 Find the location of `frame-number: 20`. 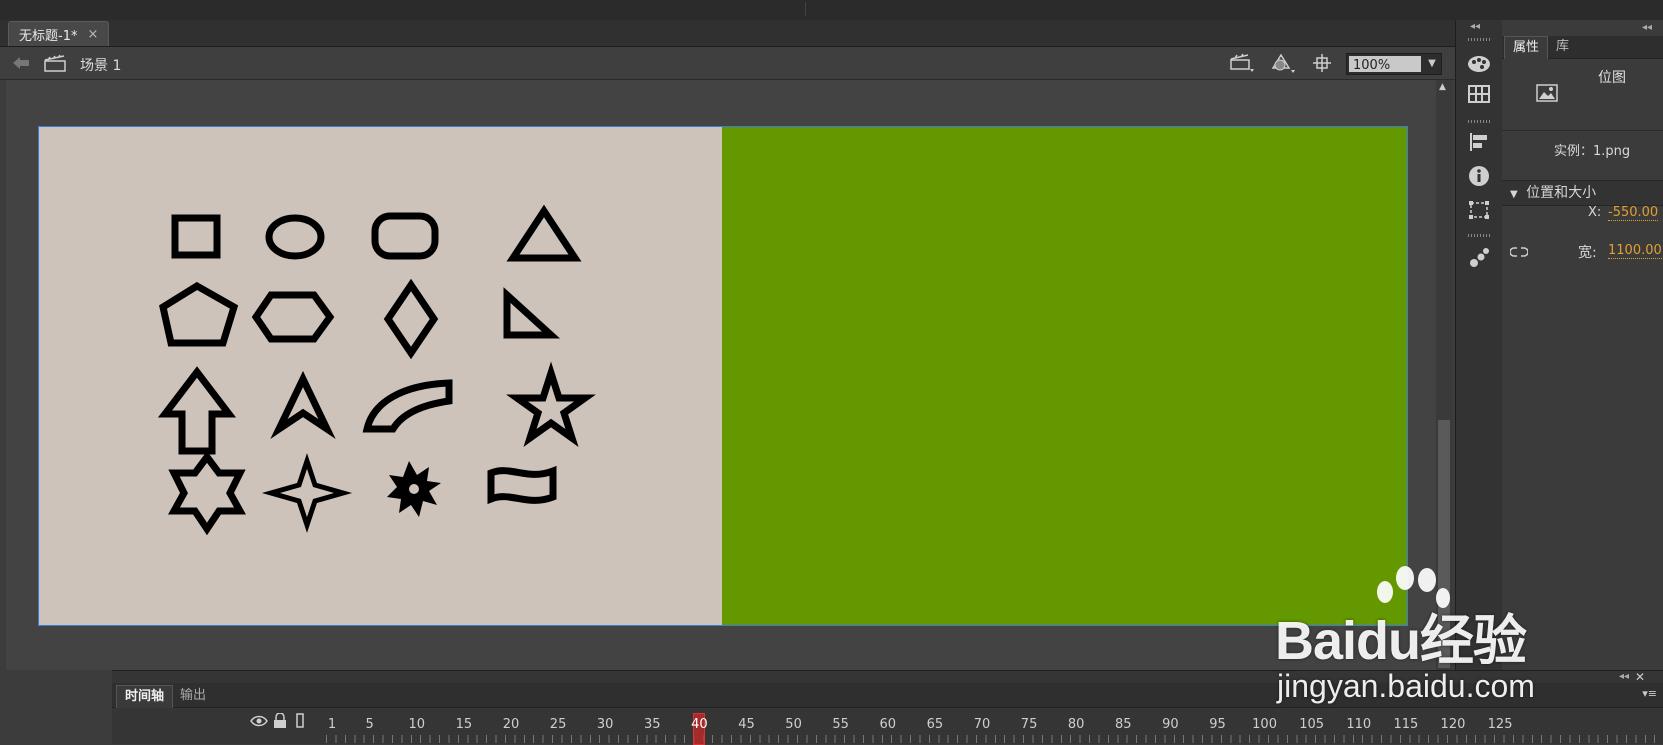

frame-number: 20 is located at coordinates (511, 724).